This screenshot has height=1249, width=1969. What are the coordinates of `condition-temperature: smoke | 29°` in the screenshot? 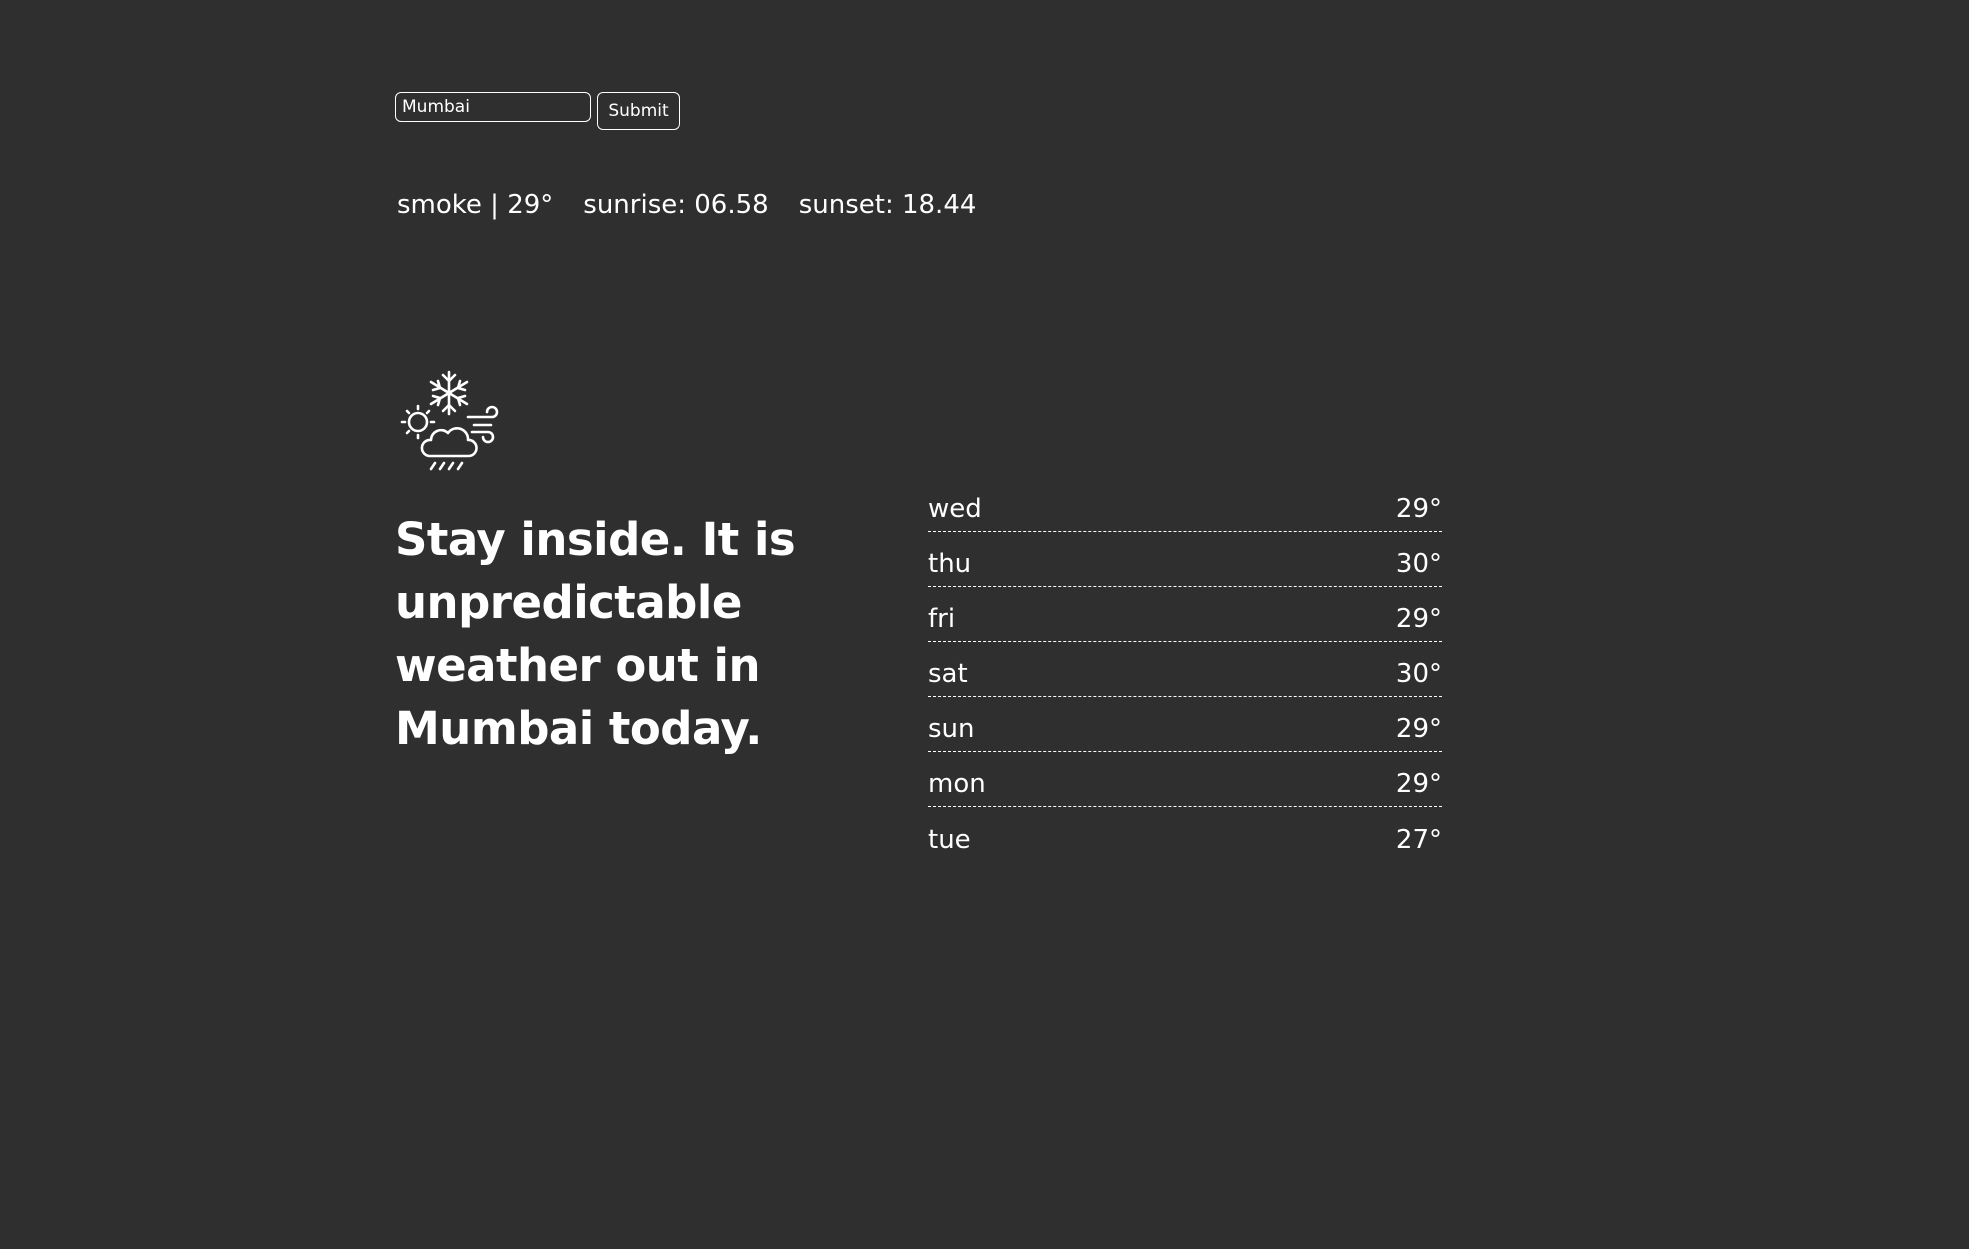 It's located at (475, 205).